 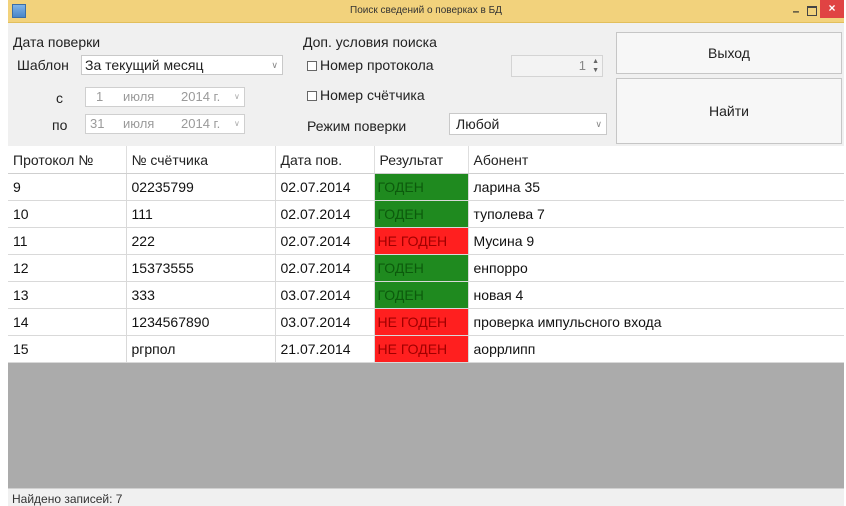 I want to click on template-label: Шаблон, so click(x=43, y=65).